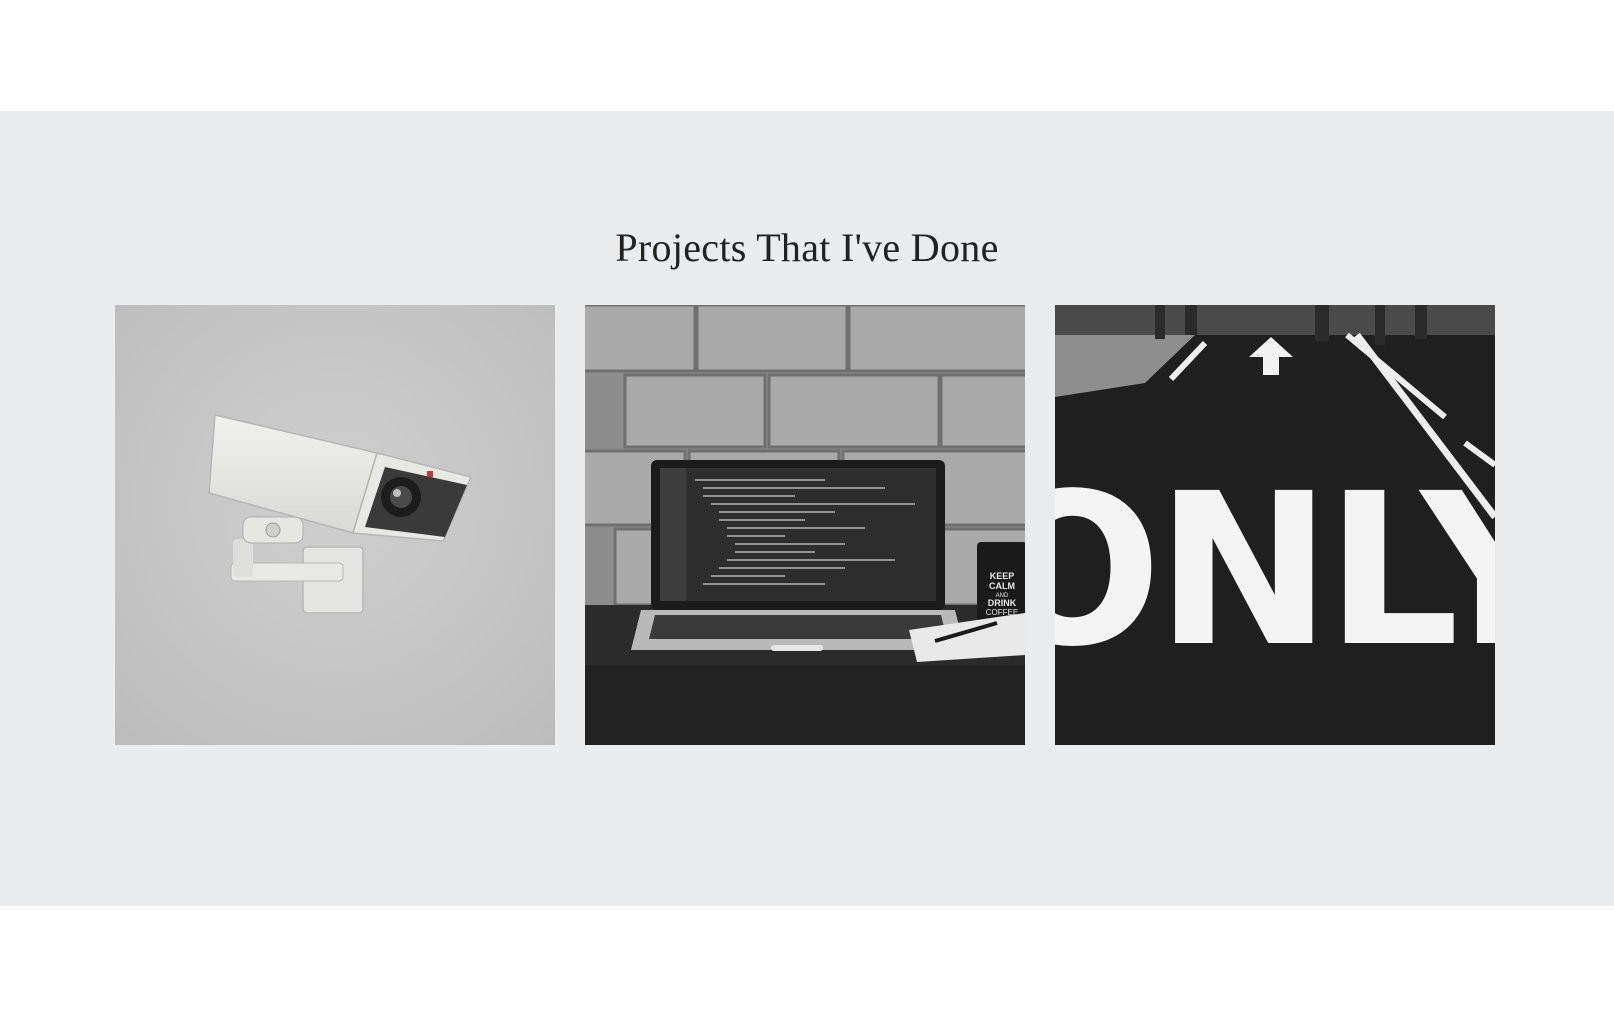  Describe the element at coordinates (1002, 586) in the screenshot. I see `mug-text-2: CALM` at that location.